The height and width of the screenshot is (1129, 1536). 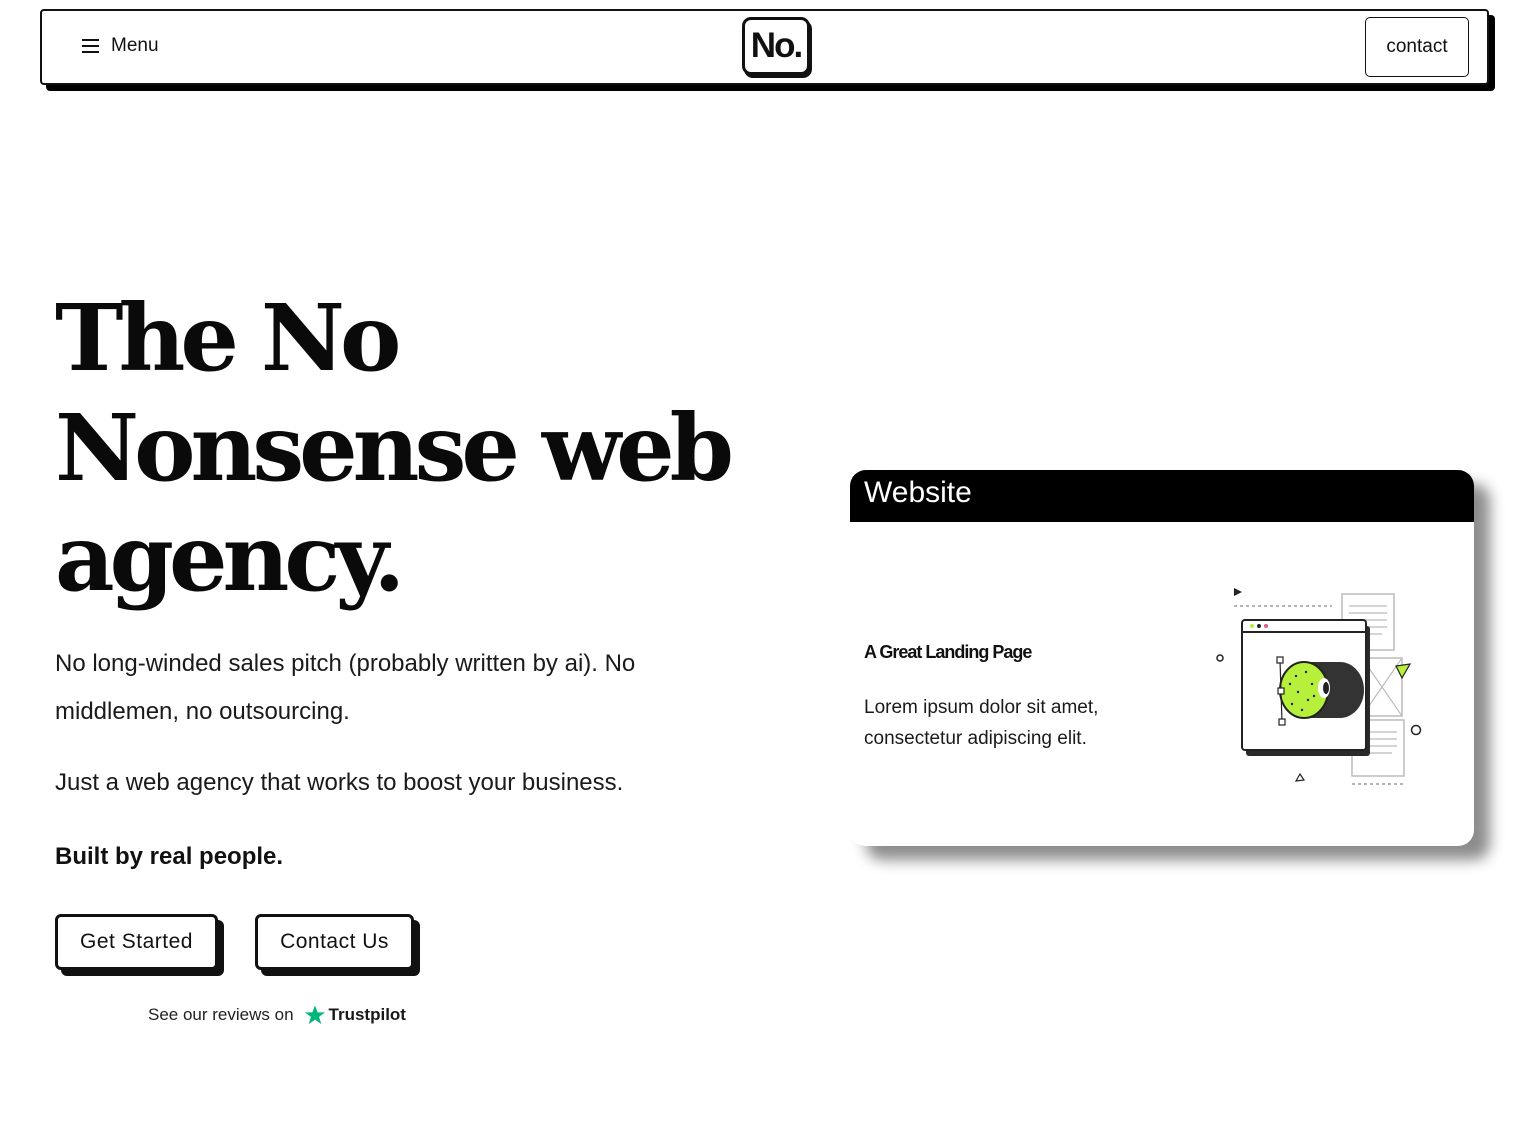 What do you see at coordinates (136, 942) in the screenshot?
I see `get-started-button: Get Started` at bounding box center [136, 942].